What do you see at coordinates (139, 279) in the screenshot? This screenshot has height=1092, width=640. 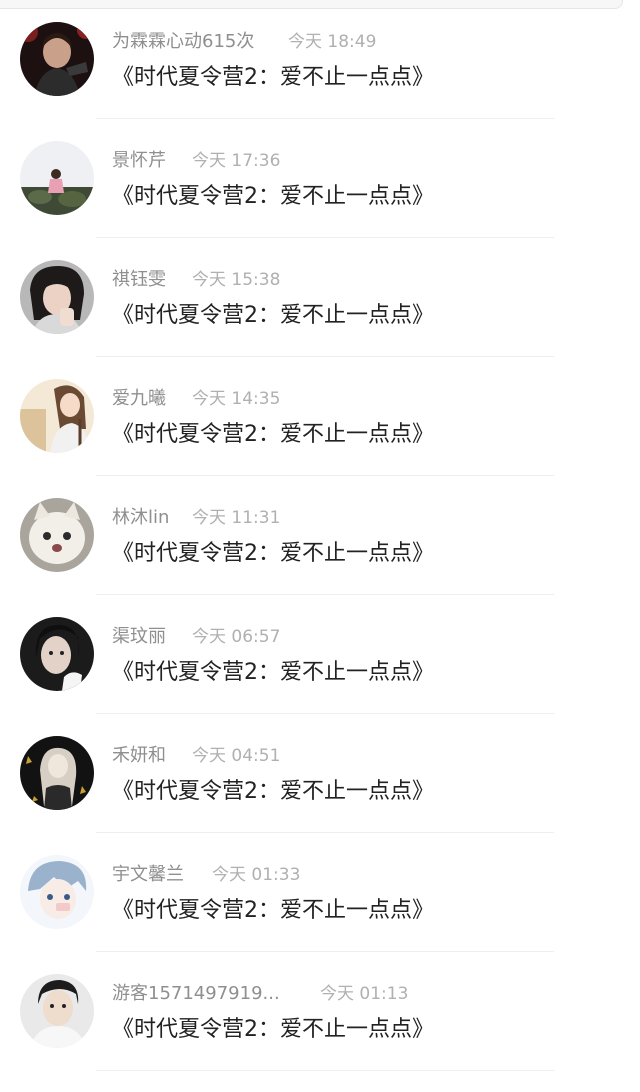 I see `username: 祺钰雯` at bounding box center [139, 279].